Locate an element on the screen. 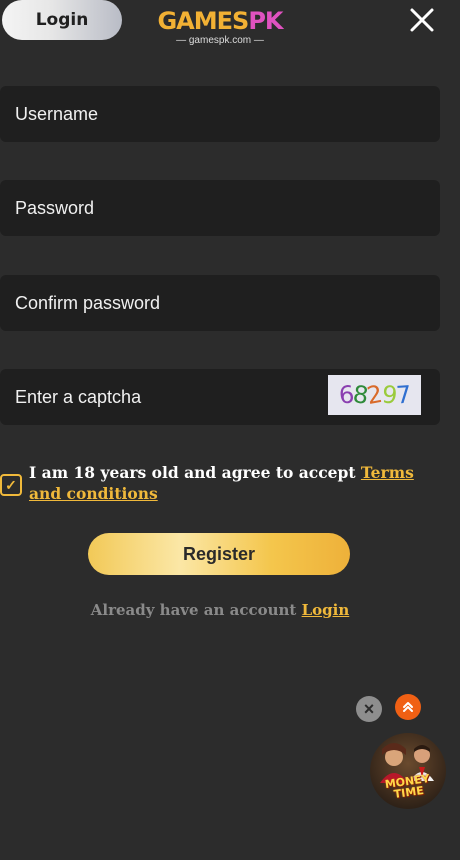 The width and height of the screenshot is (460, 860). confirm-password-input is located at coordinates (165, 303).